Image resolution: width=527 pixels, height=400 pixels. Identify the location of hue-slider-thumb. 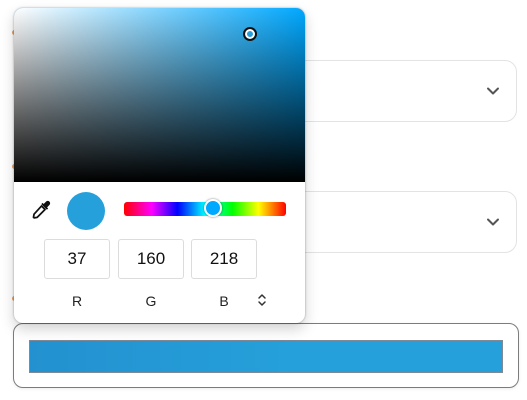
(213, 208).